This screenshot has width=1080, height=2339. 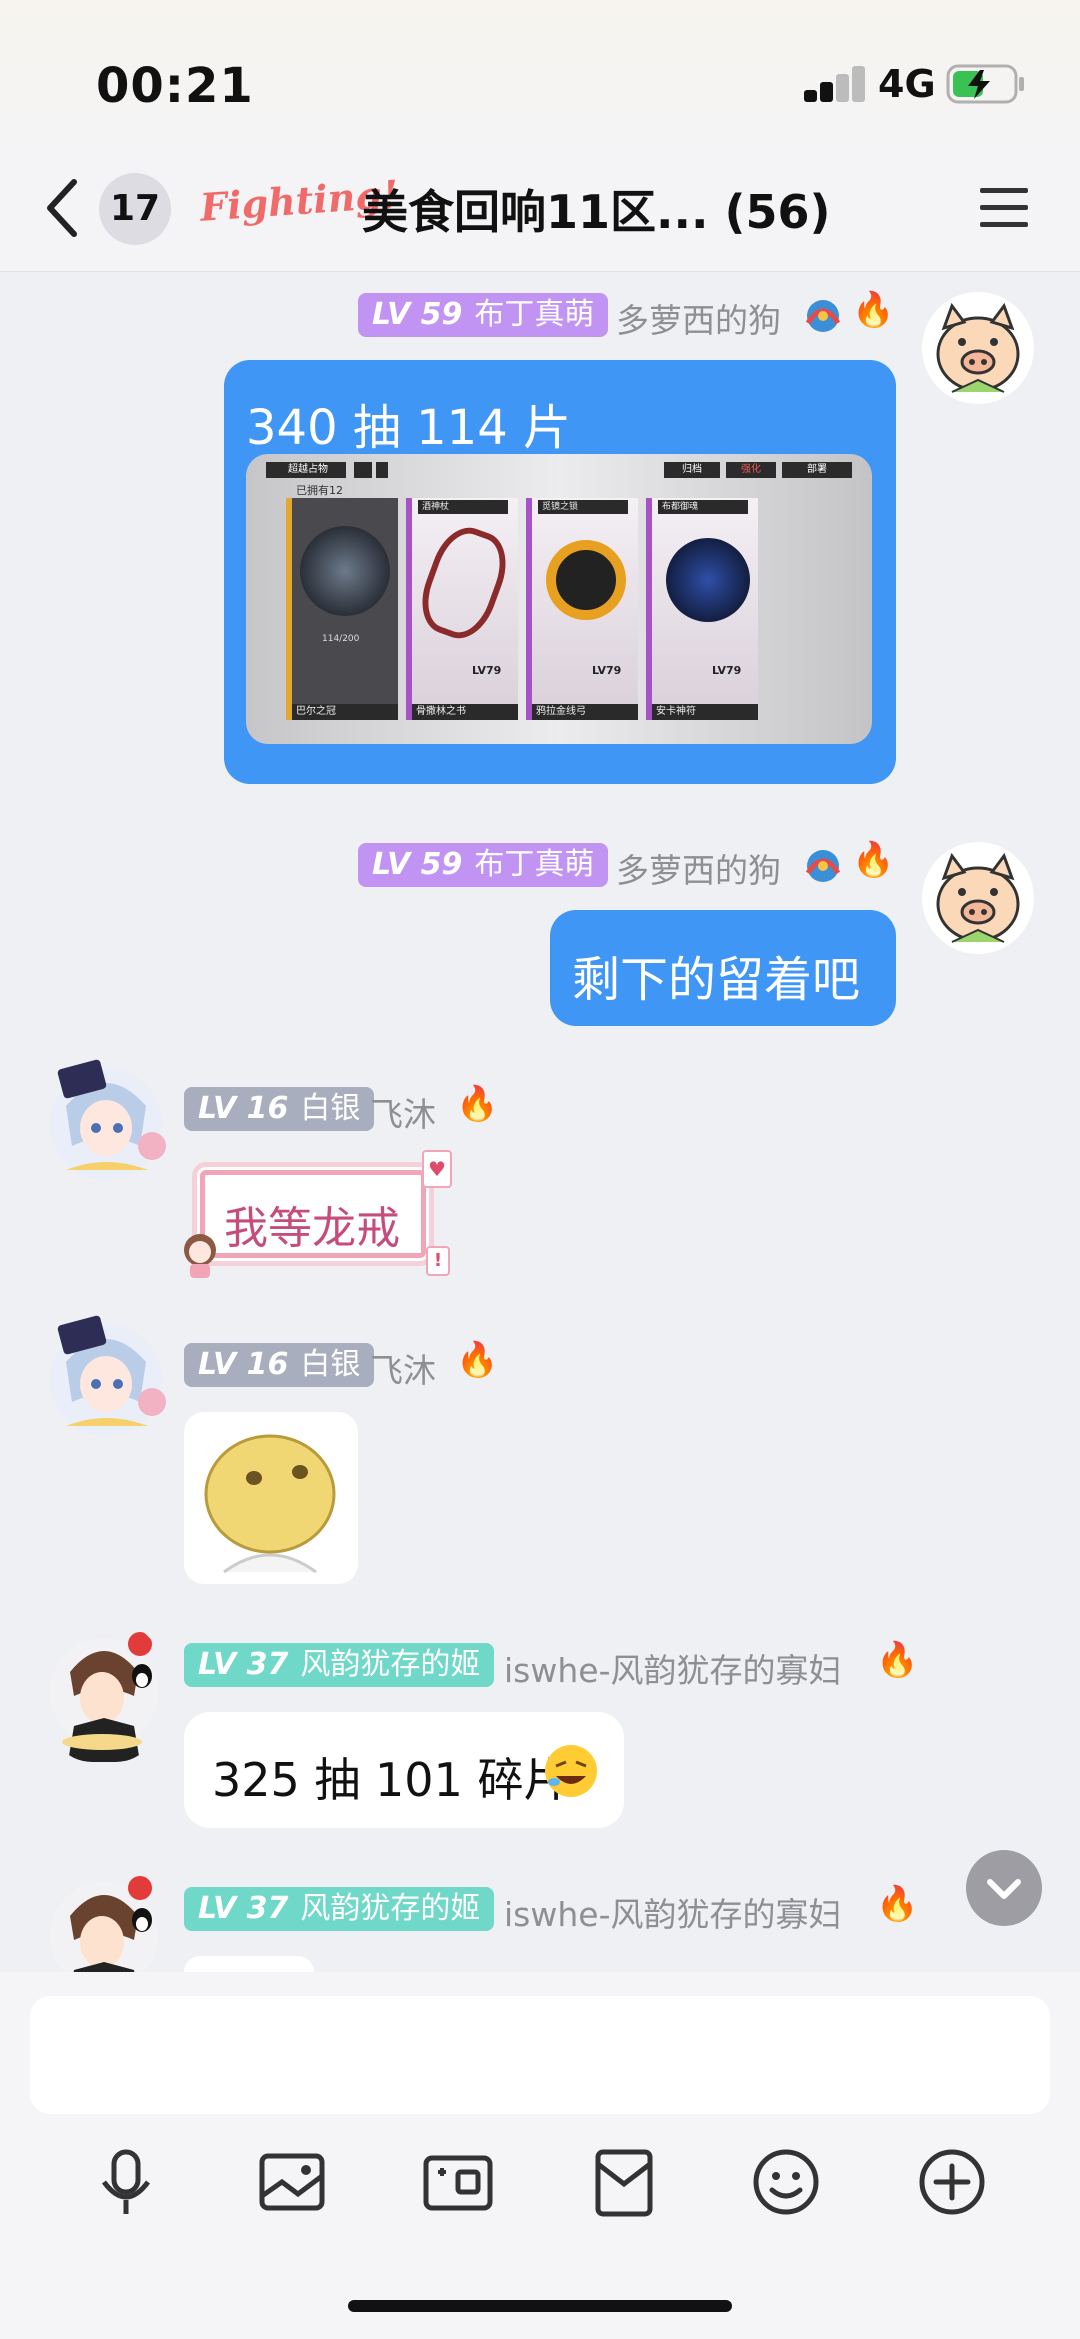 I want to click on red-packet-icon, so click(x=624, y=2182).